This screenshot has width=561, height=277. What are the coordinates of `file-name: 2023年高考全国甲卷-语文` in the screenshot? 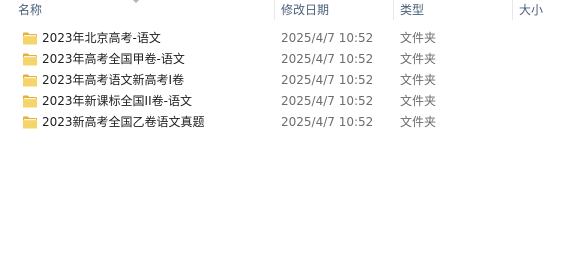 It's located at (113, 59).